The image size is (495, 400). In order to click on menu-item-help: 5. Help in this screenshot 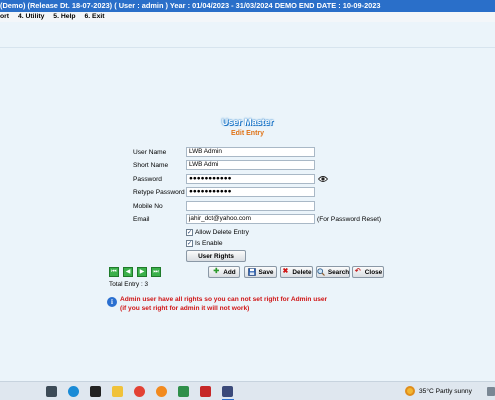, I will do `click(64, 16)`.